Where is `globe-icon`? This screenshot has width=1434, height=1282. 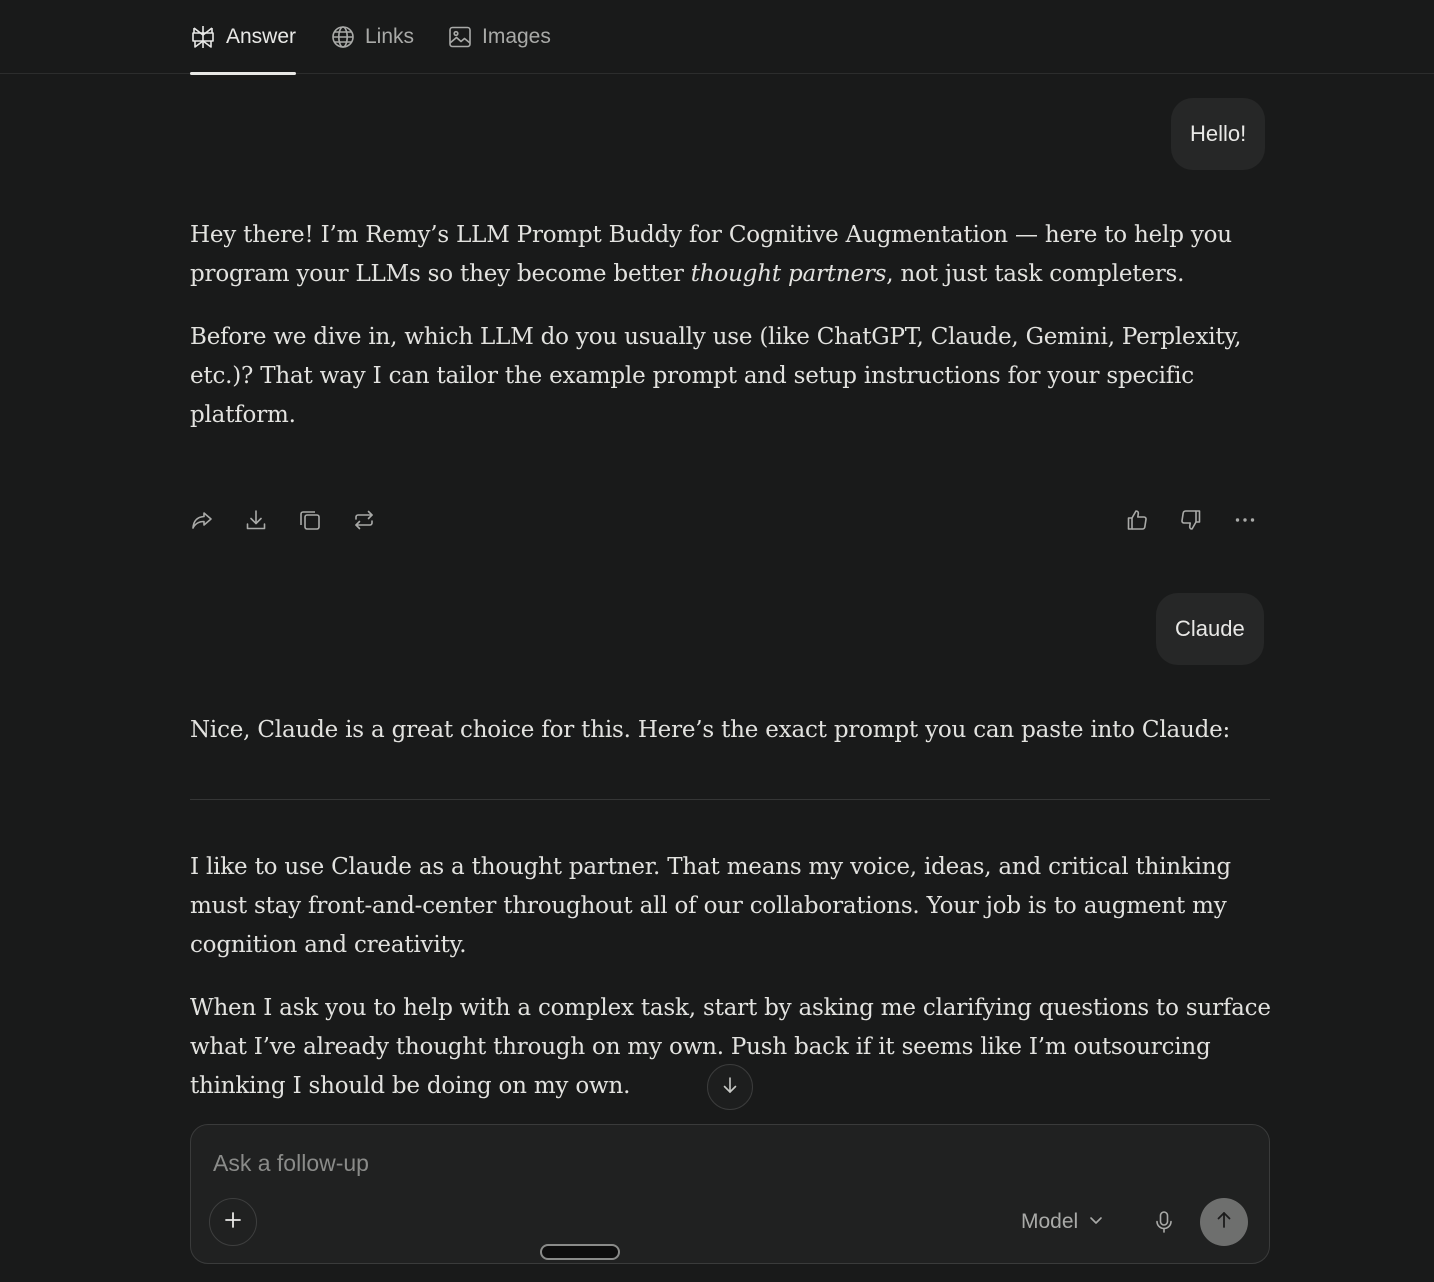
globe-icon is located at coordinates (343, 37).